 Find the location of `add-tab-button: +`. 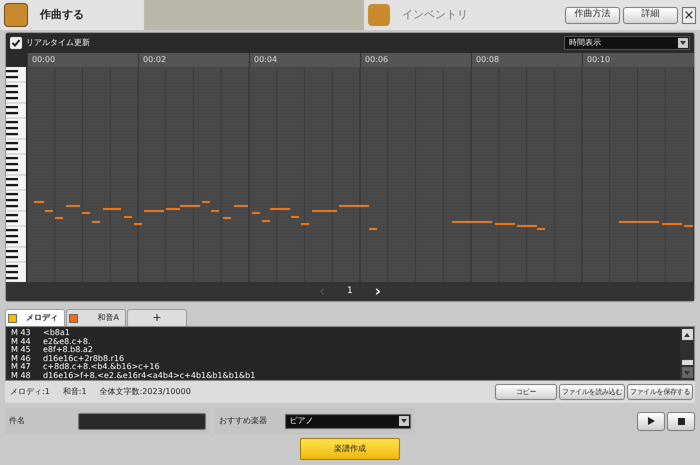

add-tab-button: + is located at coordinates (157, 317).